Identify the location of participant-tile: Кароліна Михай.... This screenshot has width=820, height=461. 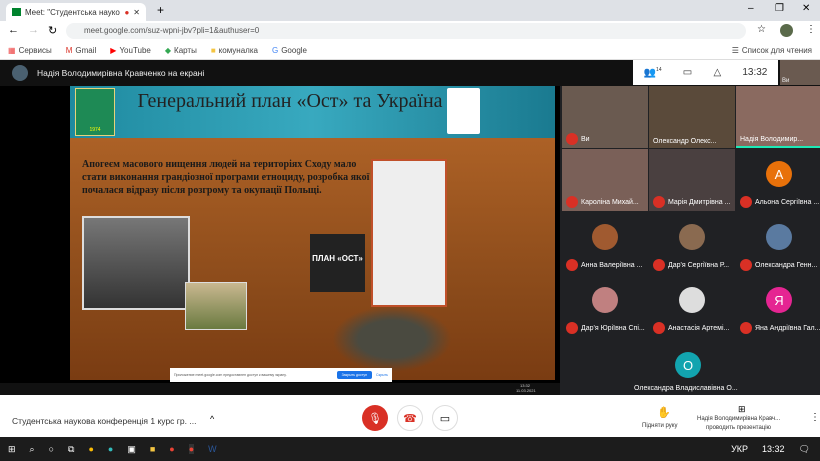
(605, 180).